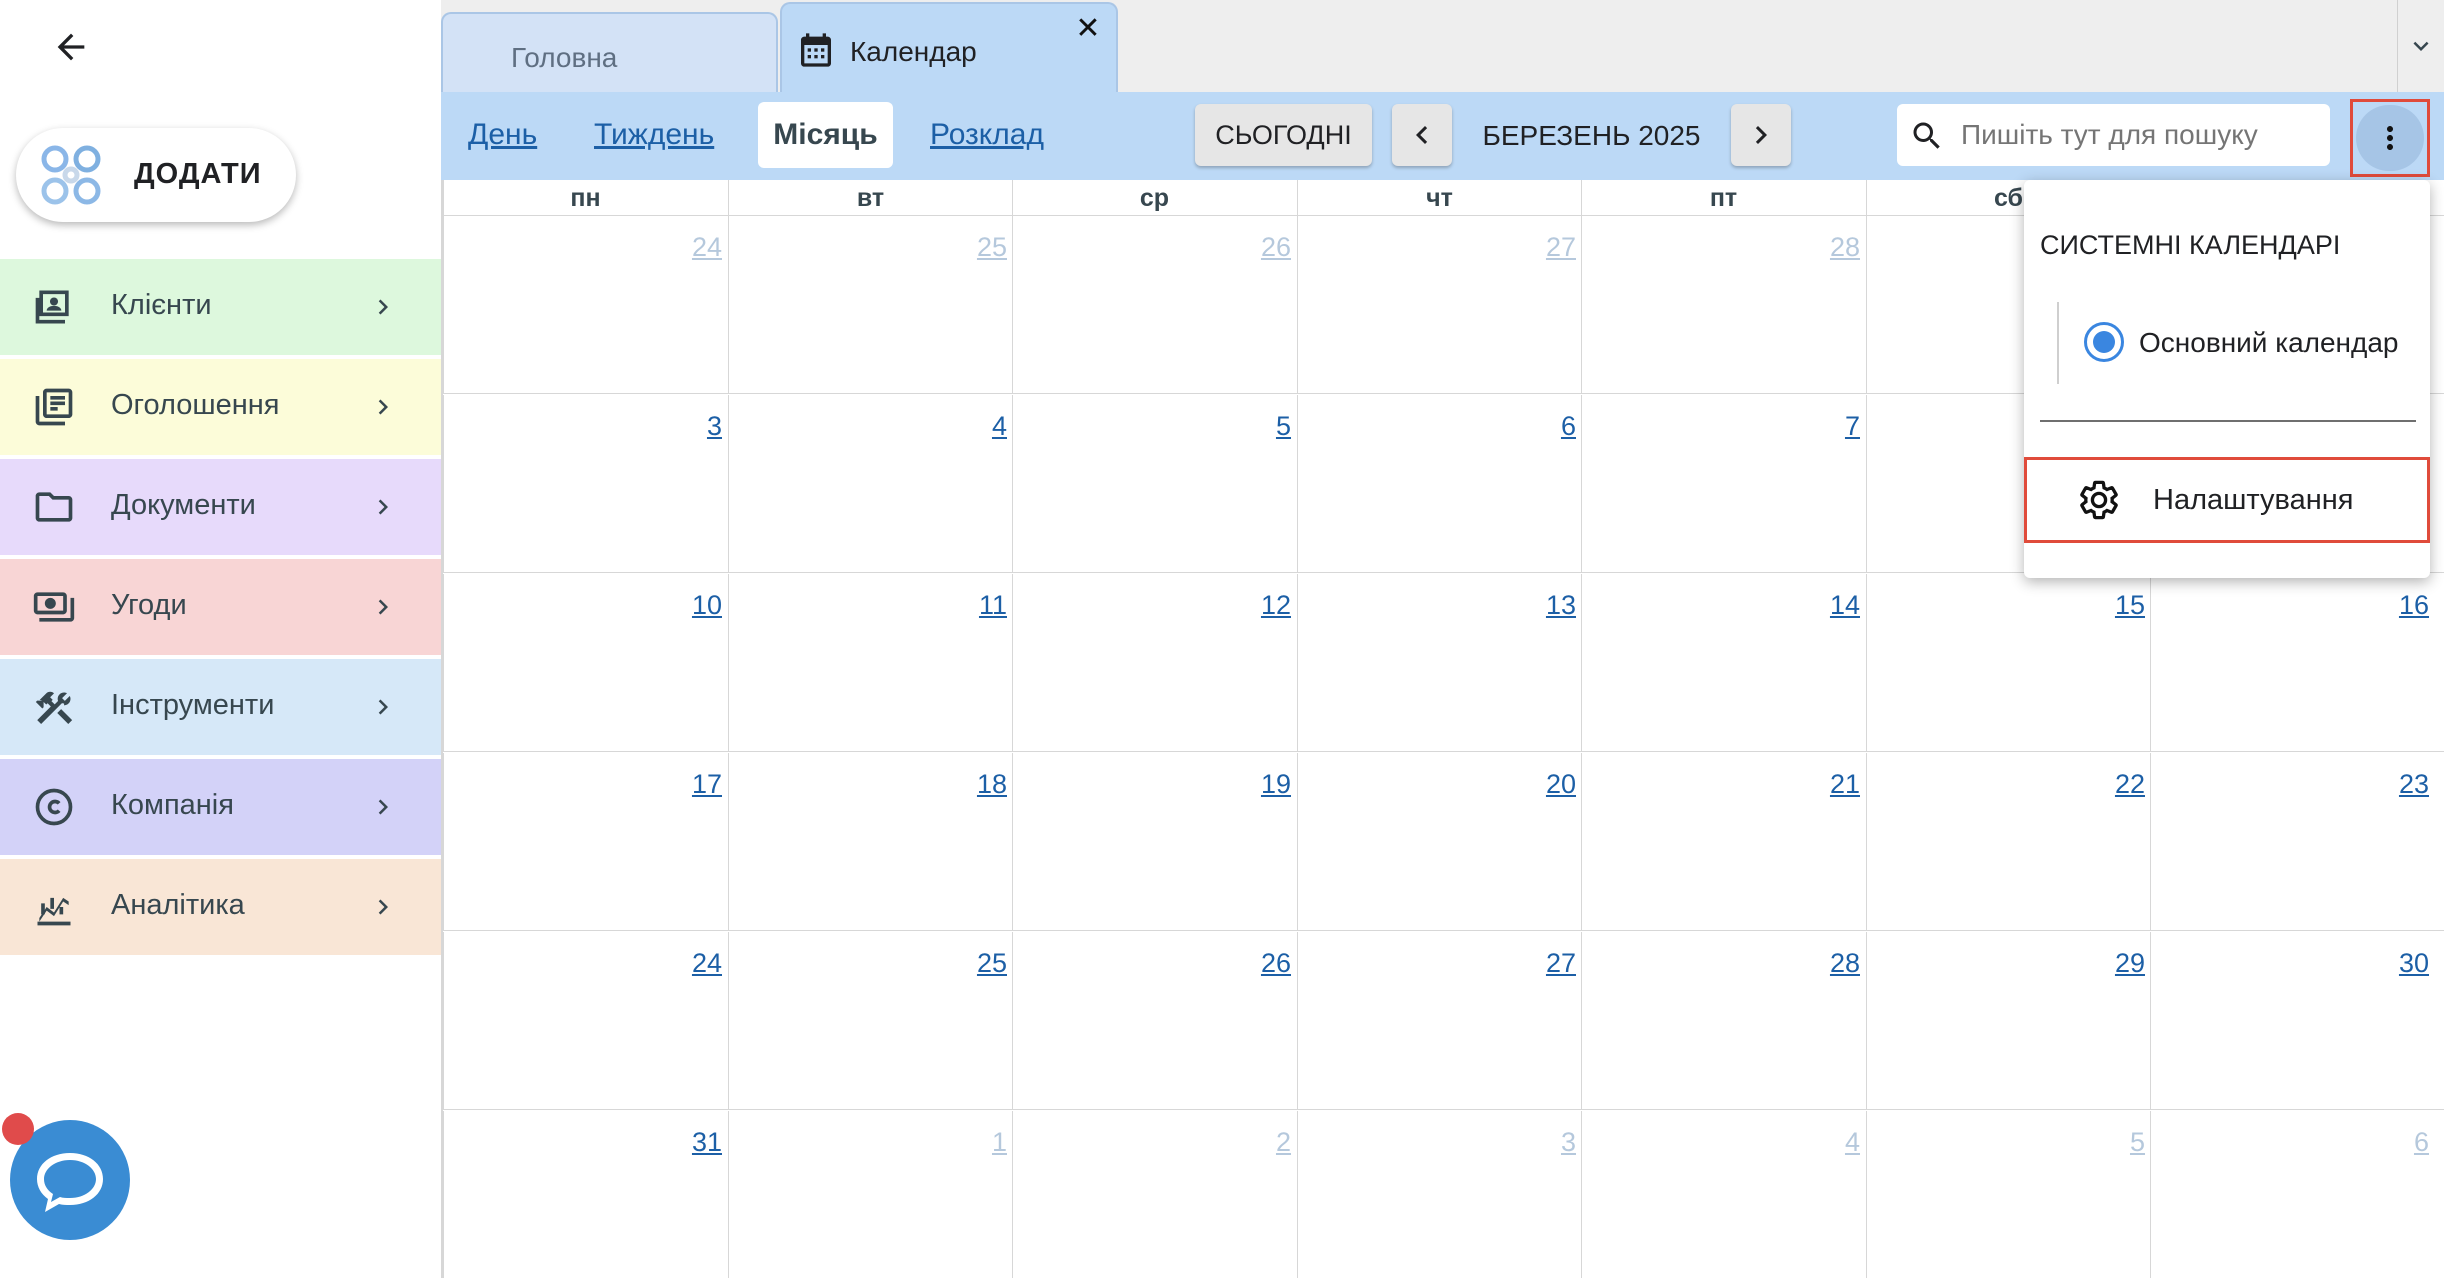 Image resolution: width=2444 pixels, height=1278 pixels. What do you see at coordinates (949, 48) in the screenshot?
I see `tab-calendar: Календар` at bounding box center [949, 48].